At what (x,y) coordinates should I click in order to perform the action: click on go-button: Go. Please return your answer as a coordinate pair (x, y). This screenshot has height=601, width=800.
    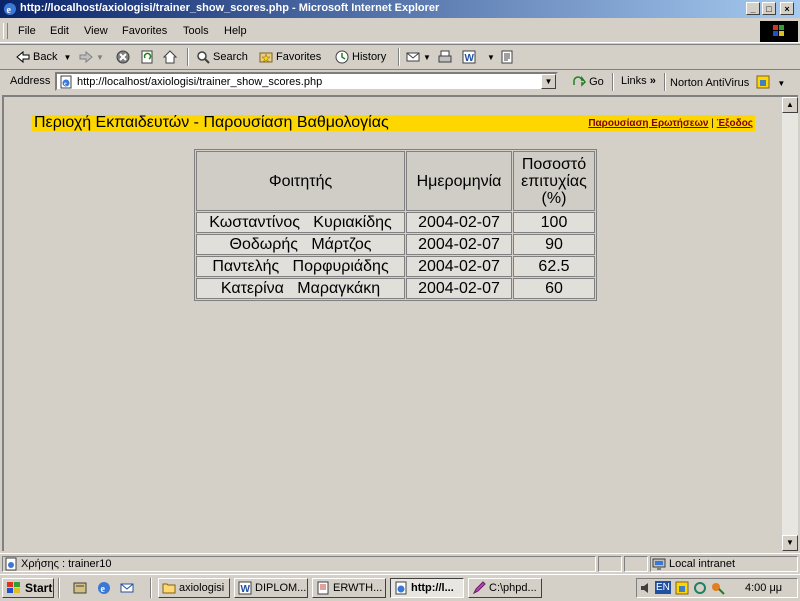
    Looking at the image, I should click on (588, 81).